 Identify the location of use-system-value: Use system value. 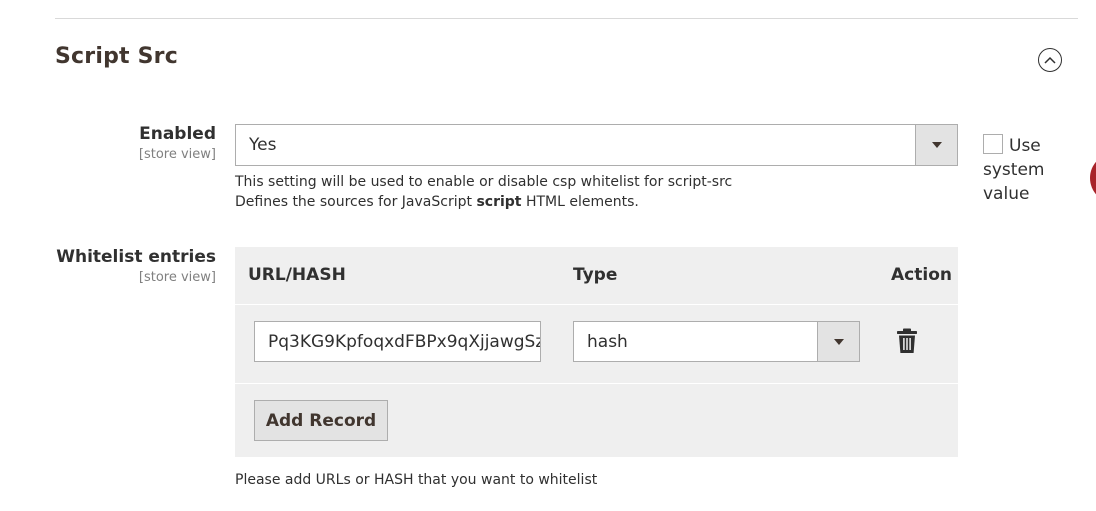
(1023, 170).